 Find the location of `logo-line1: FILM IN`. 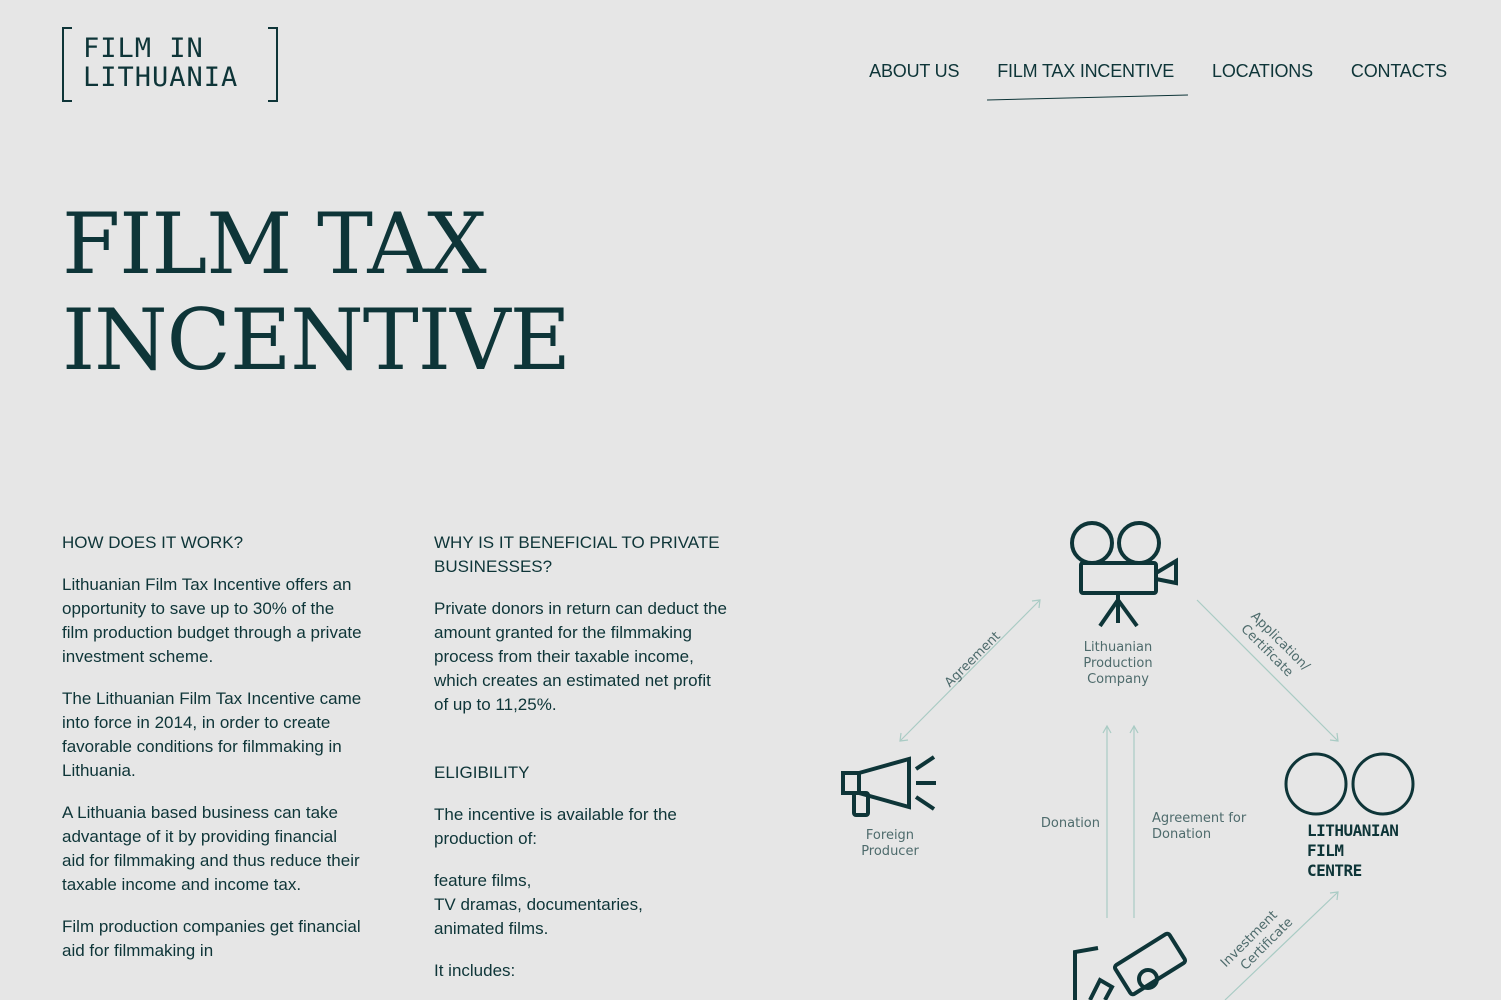

logo-line1: FILM IN is located at coordinates (143, 48).